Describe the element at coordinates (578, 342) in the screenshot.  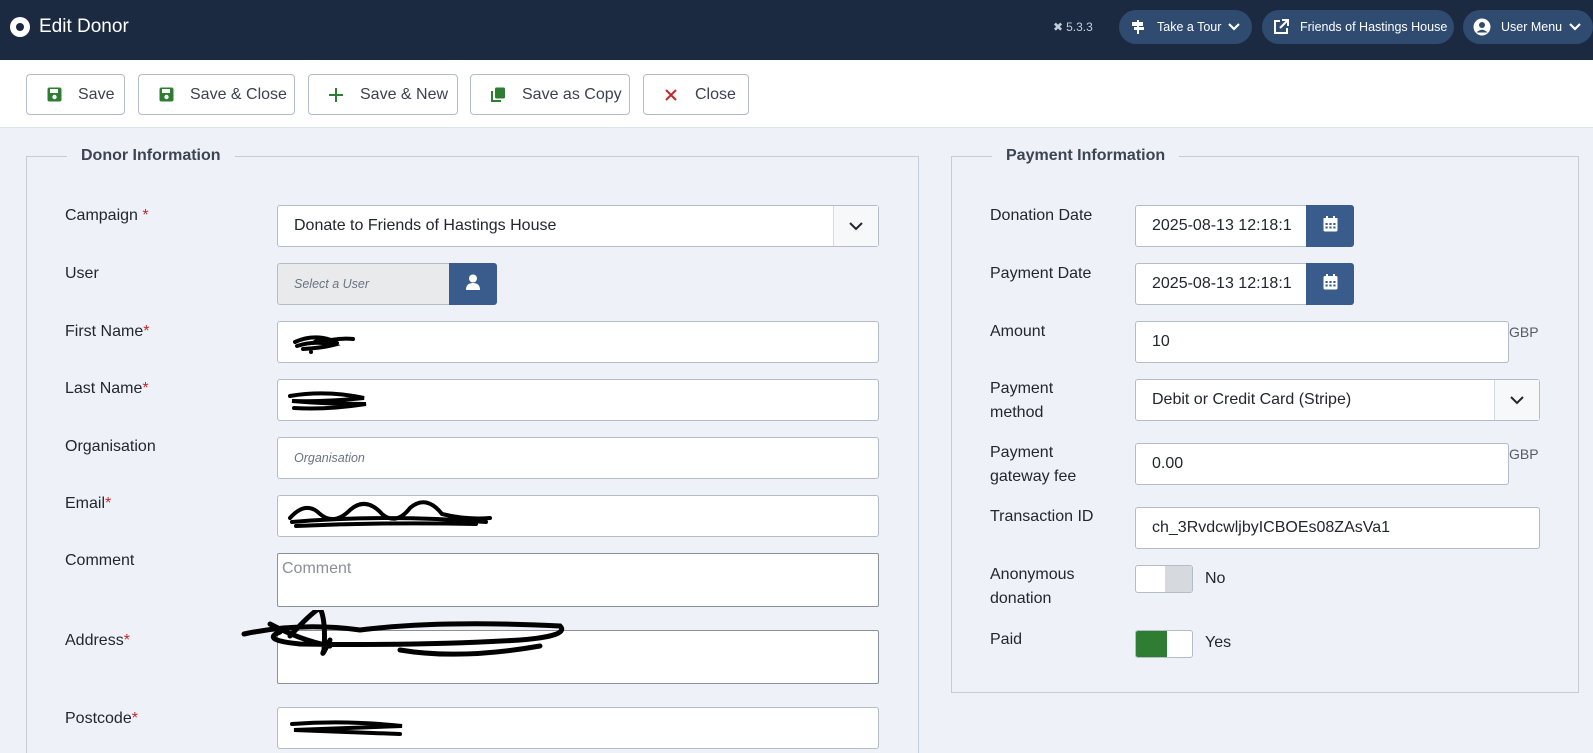
I see `first-name-input` at that location.